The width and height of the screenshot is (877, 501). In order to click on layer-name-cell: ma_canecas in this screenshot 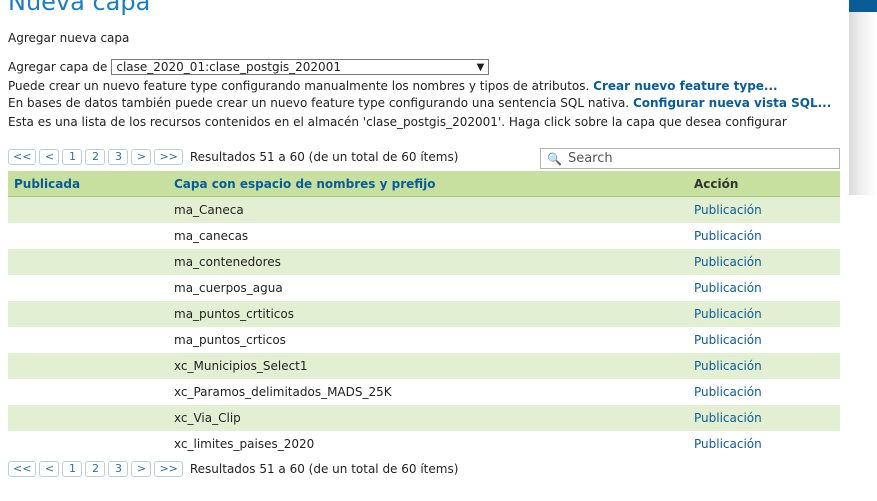, I will do `click(428, 236)`.